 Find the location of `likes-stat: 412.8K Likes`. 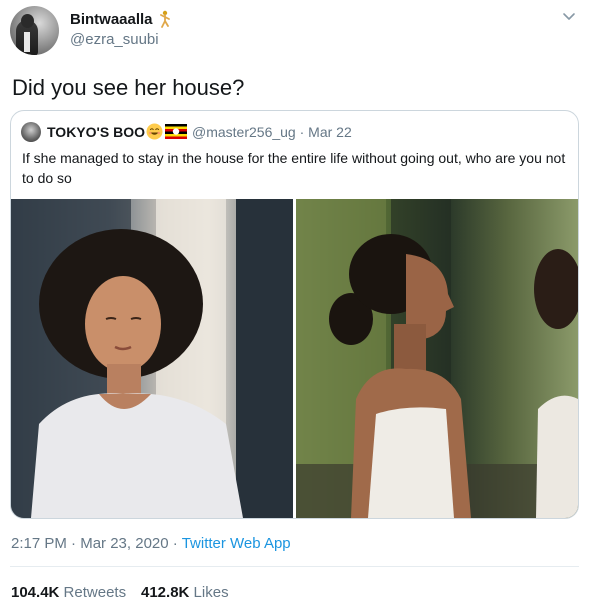

likes-stat: 412.8K Likes is located at coordinates (185, 592).